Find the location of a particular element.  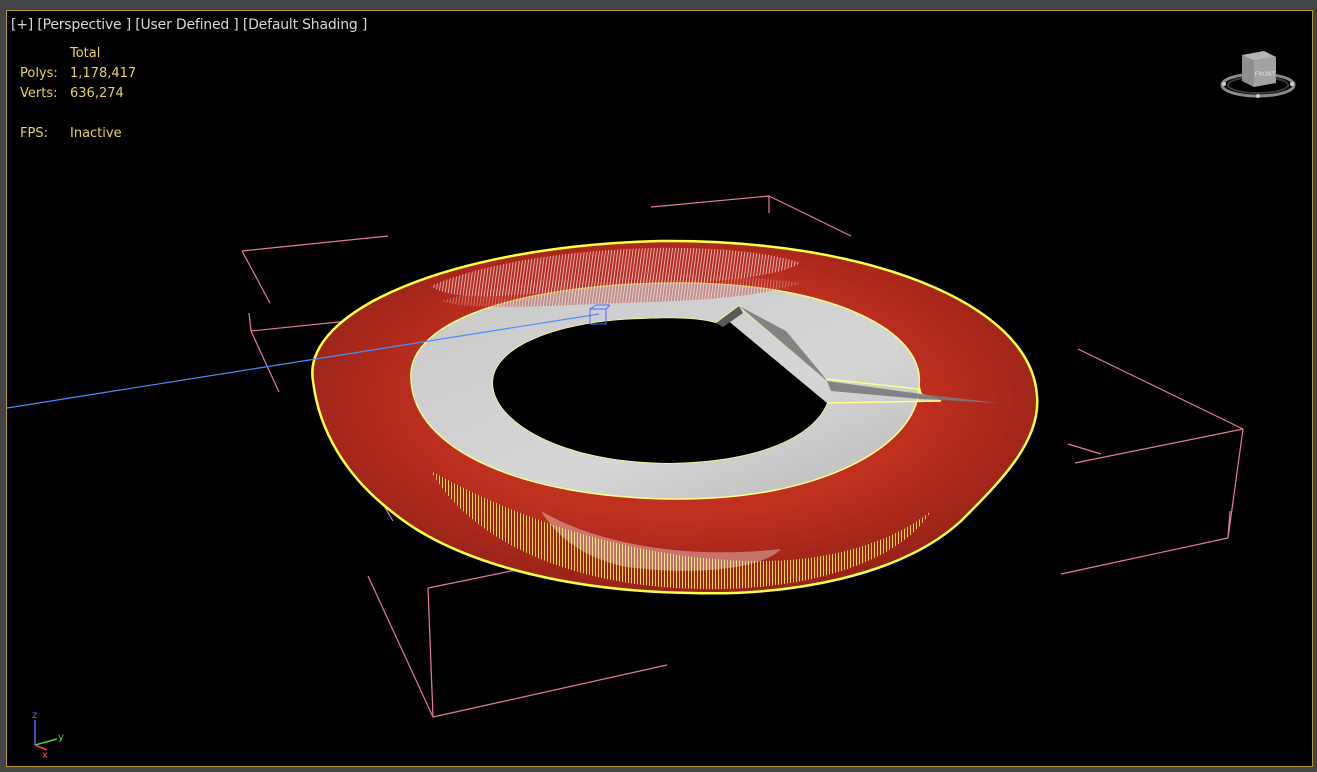

axis-x-label: x is located at coordinates (45, 755).